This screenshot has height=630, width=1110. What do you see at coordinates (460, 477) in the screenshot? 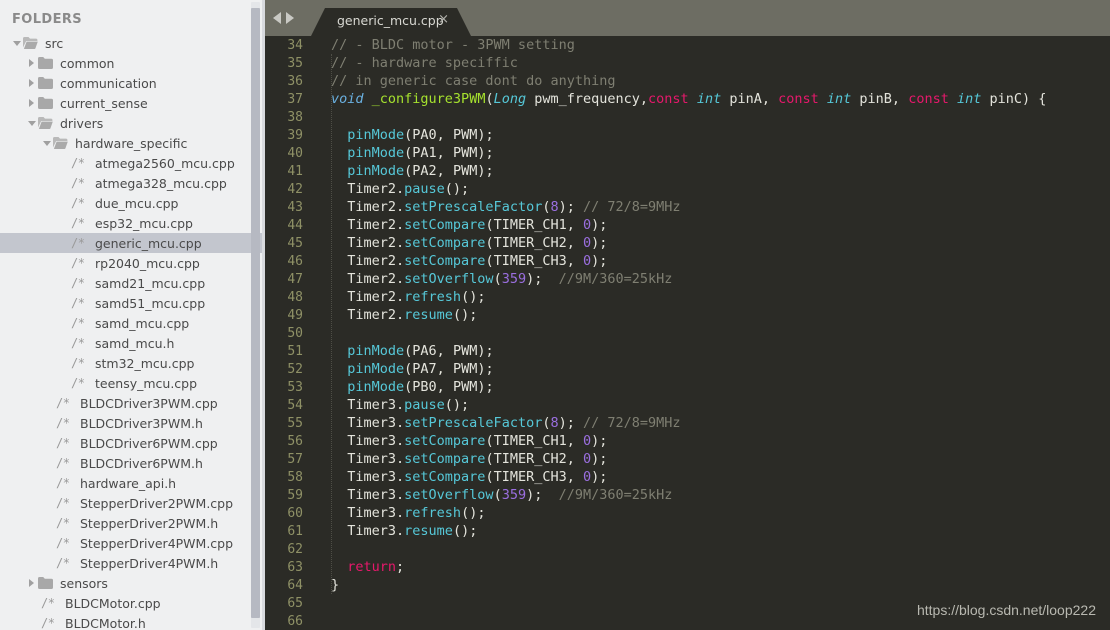
I see `code-line-text: Timer3.setCompare(TIMER_CH3, 0);` at bounding box center [460, 477].